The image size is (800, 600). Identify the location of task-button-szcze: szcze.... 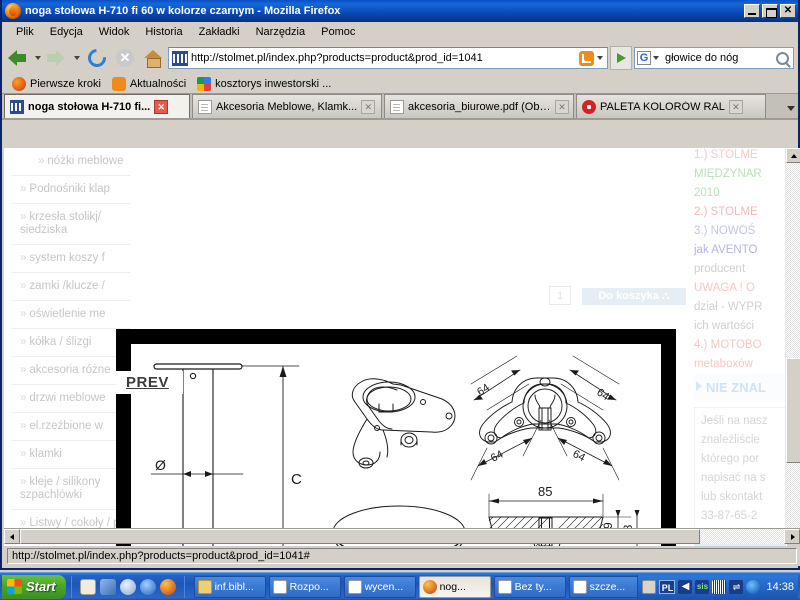
(604, 586).